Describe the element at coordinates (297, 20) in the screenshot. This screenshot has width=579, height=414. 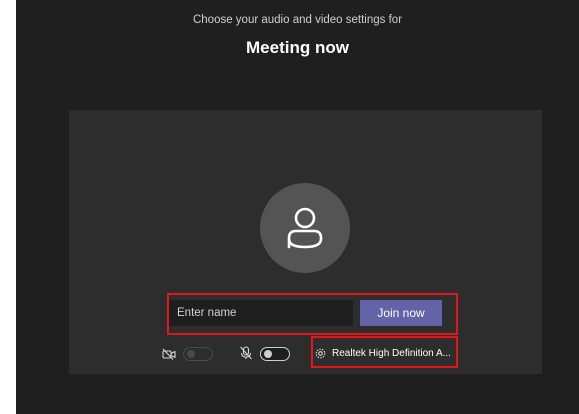
I see `prejoin-subtitle: Choose your audio and video settings for` at that location.